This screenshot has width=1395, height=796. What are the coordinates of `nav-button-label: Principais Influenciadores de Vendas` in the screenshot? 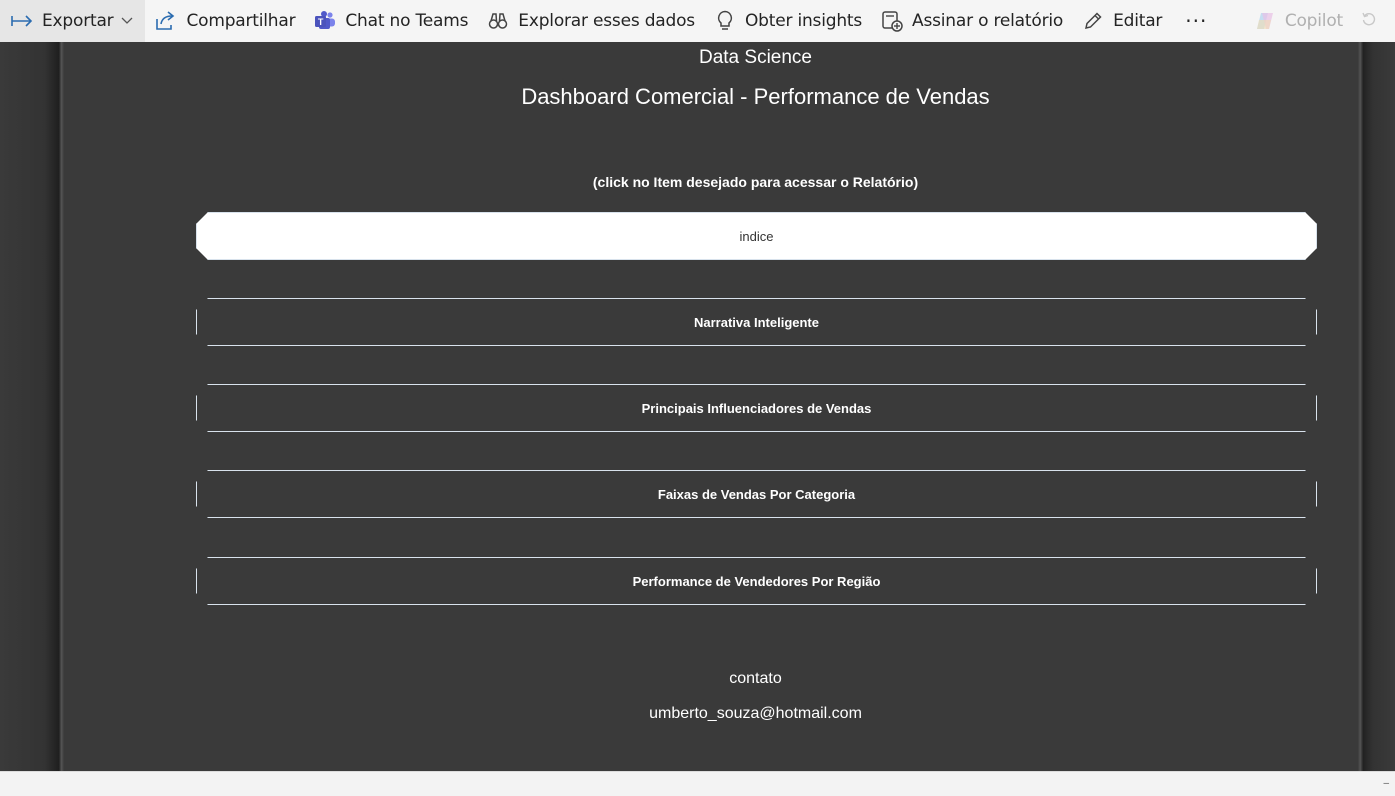 It's located at (756, 408).